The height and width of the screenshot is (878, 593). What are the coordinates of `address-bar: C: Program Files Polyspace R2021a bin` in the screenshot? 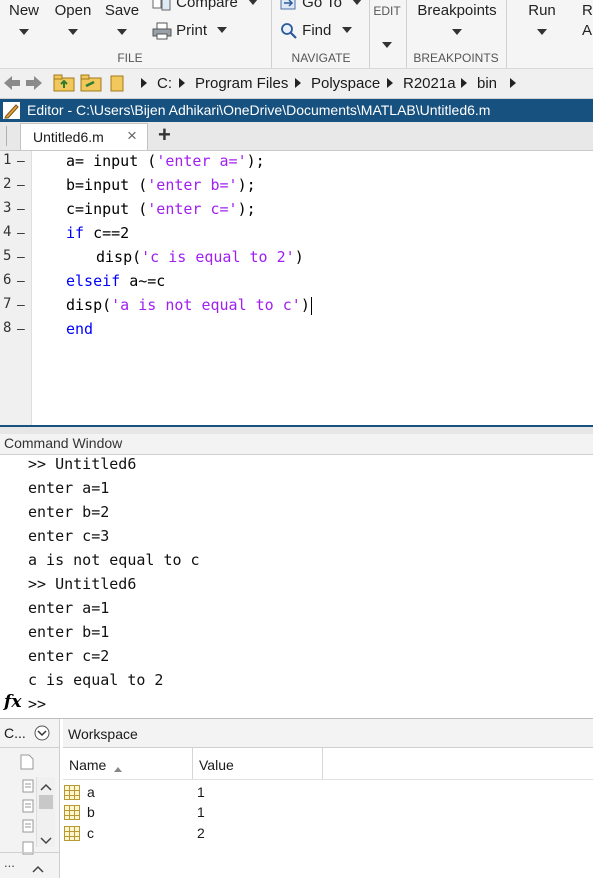 It's located at (296, 84).